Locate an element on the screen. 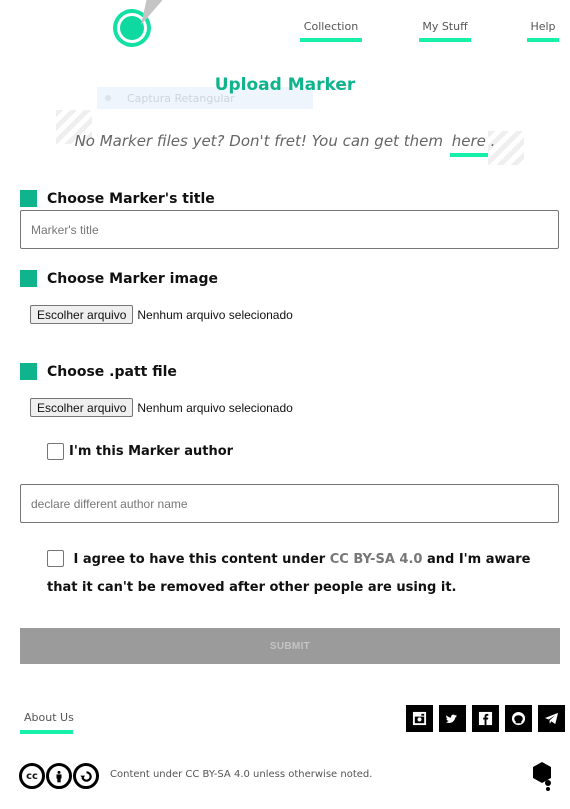  author-checkbox-label: I'm this Marker author is located at coordinates (151, 451).